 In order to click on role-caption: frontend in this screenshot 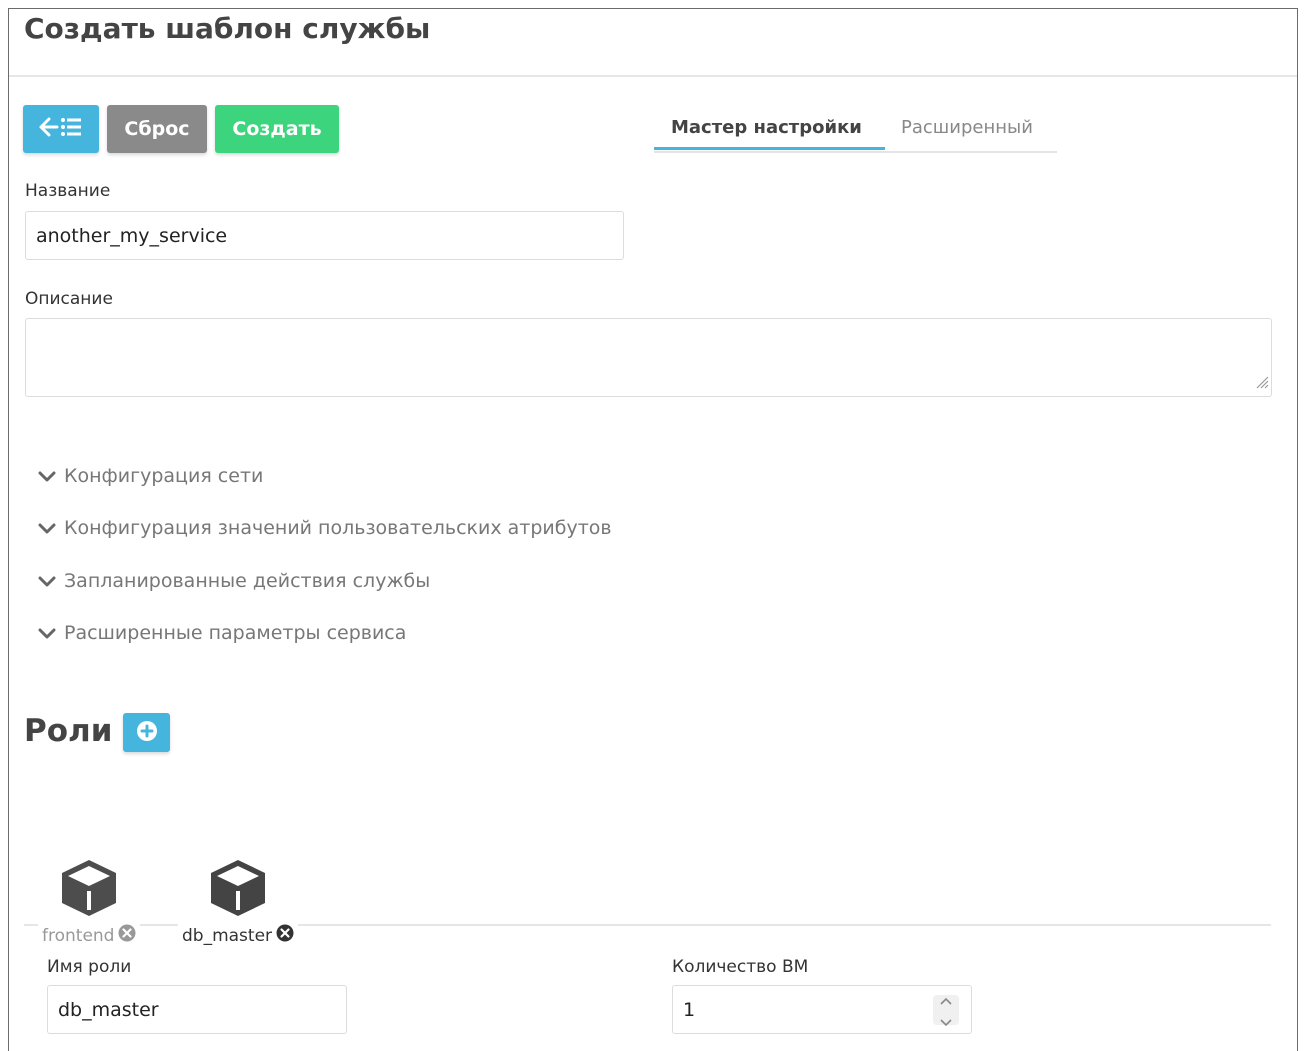, I will do `click(89, 935)`.